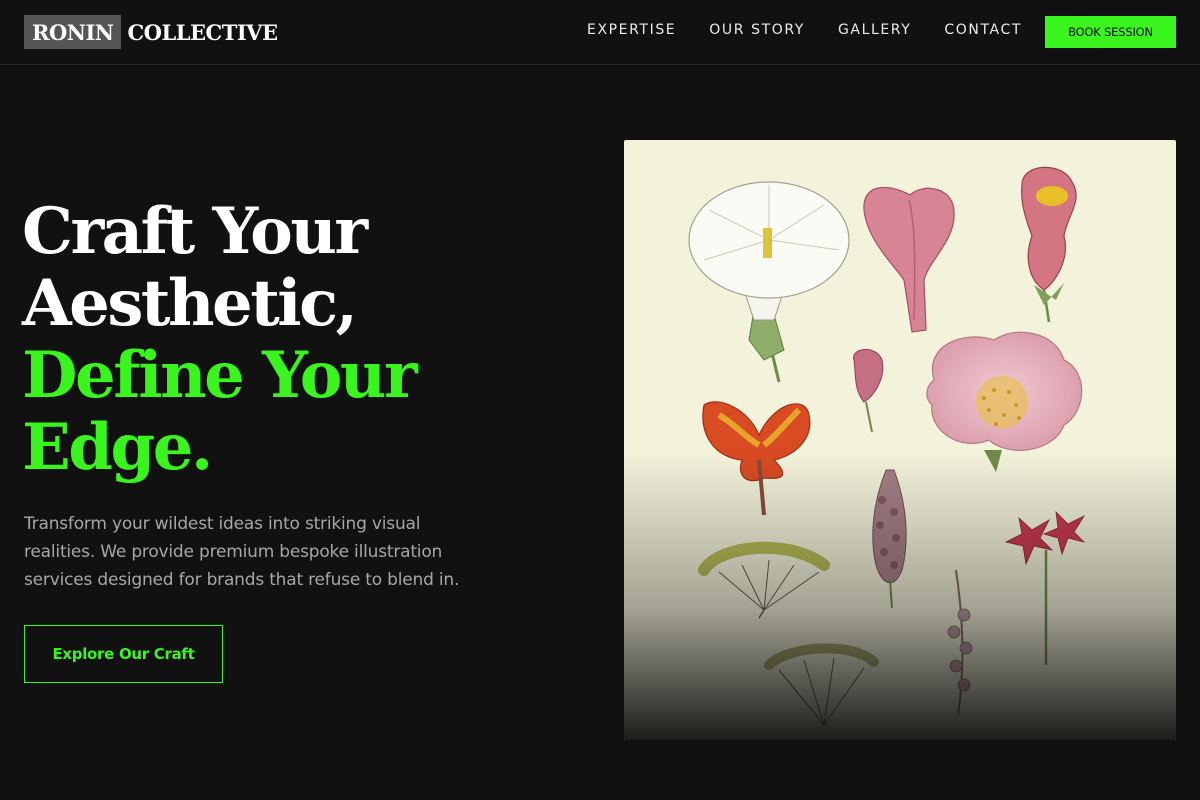 The width and height of the screenshot is (1200, 800). Describe the element at coordinates (821, 30) in the screenshot. I see `nav-links: EXPERTISE OUR STORY GALLERY CONTACT` at that location.